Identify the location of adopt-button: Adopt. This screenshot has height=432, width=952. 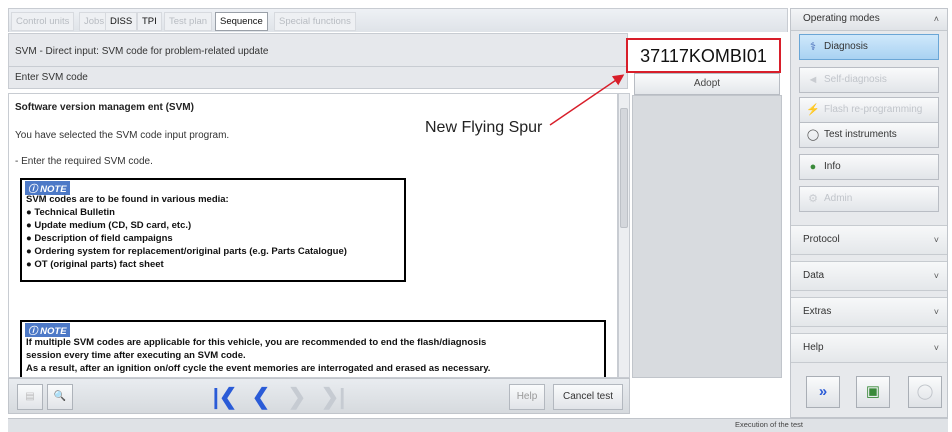
(707, 84).